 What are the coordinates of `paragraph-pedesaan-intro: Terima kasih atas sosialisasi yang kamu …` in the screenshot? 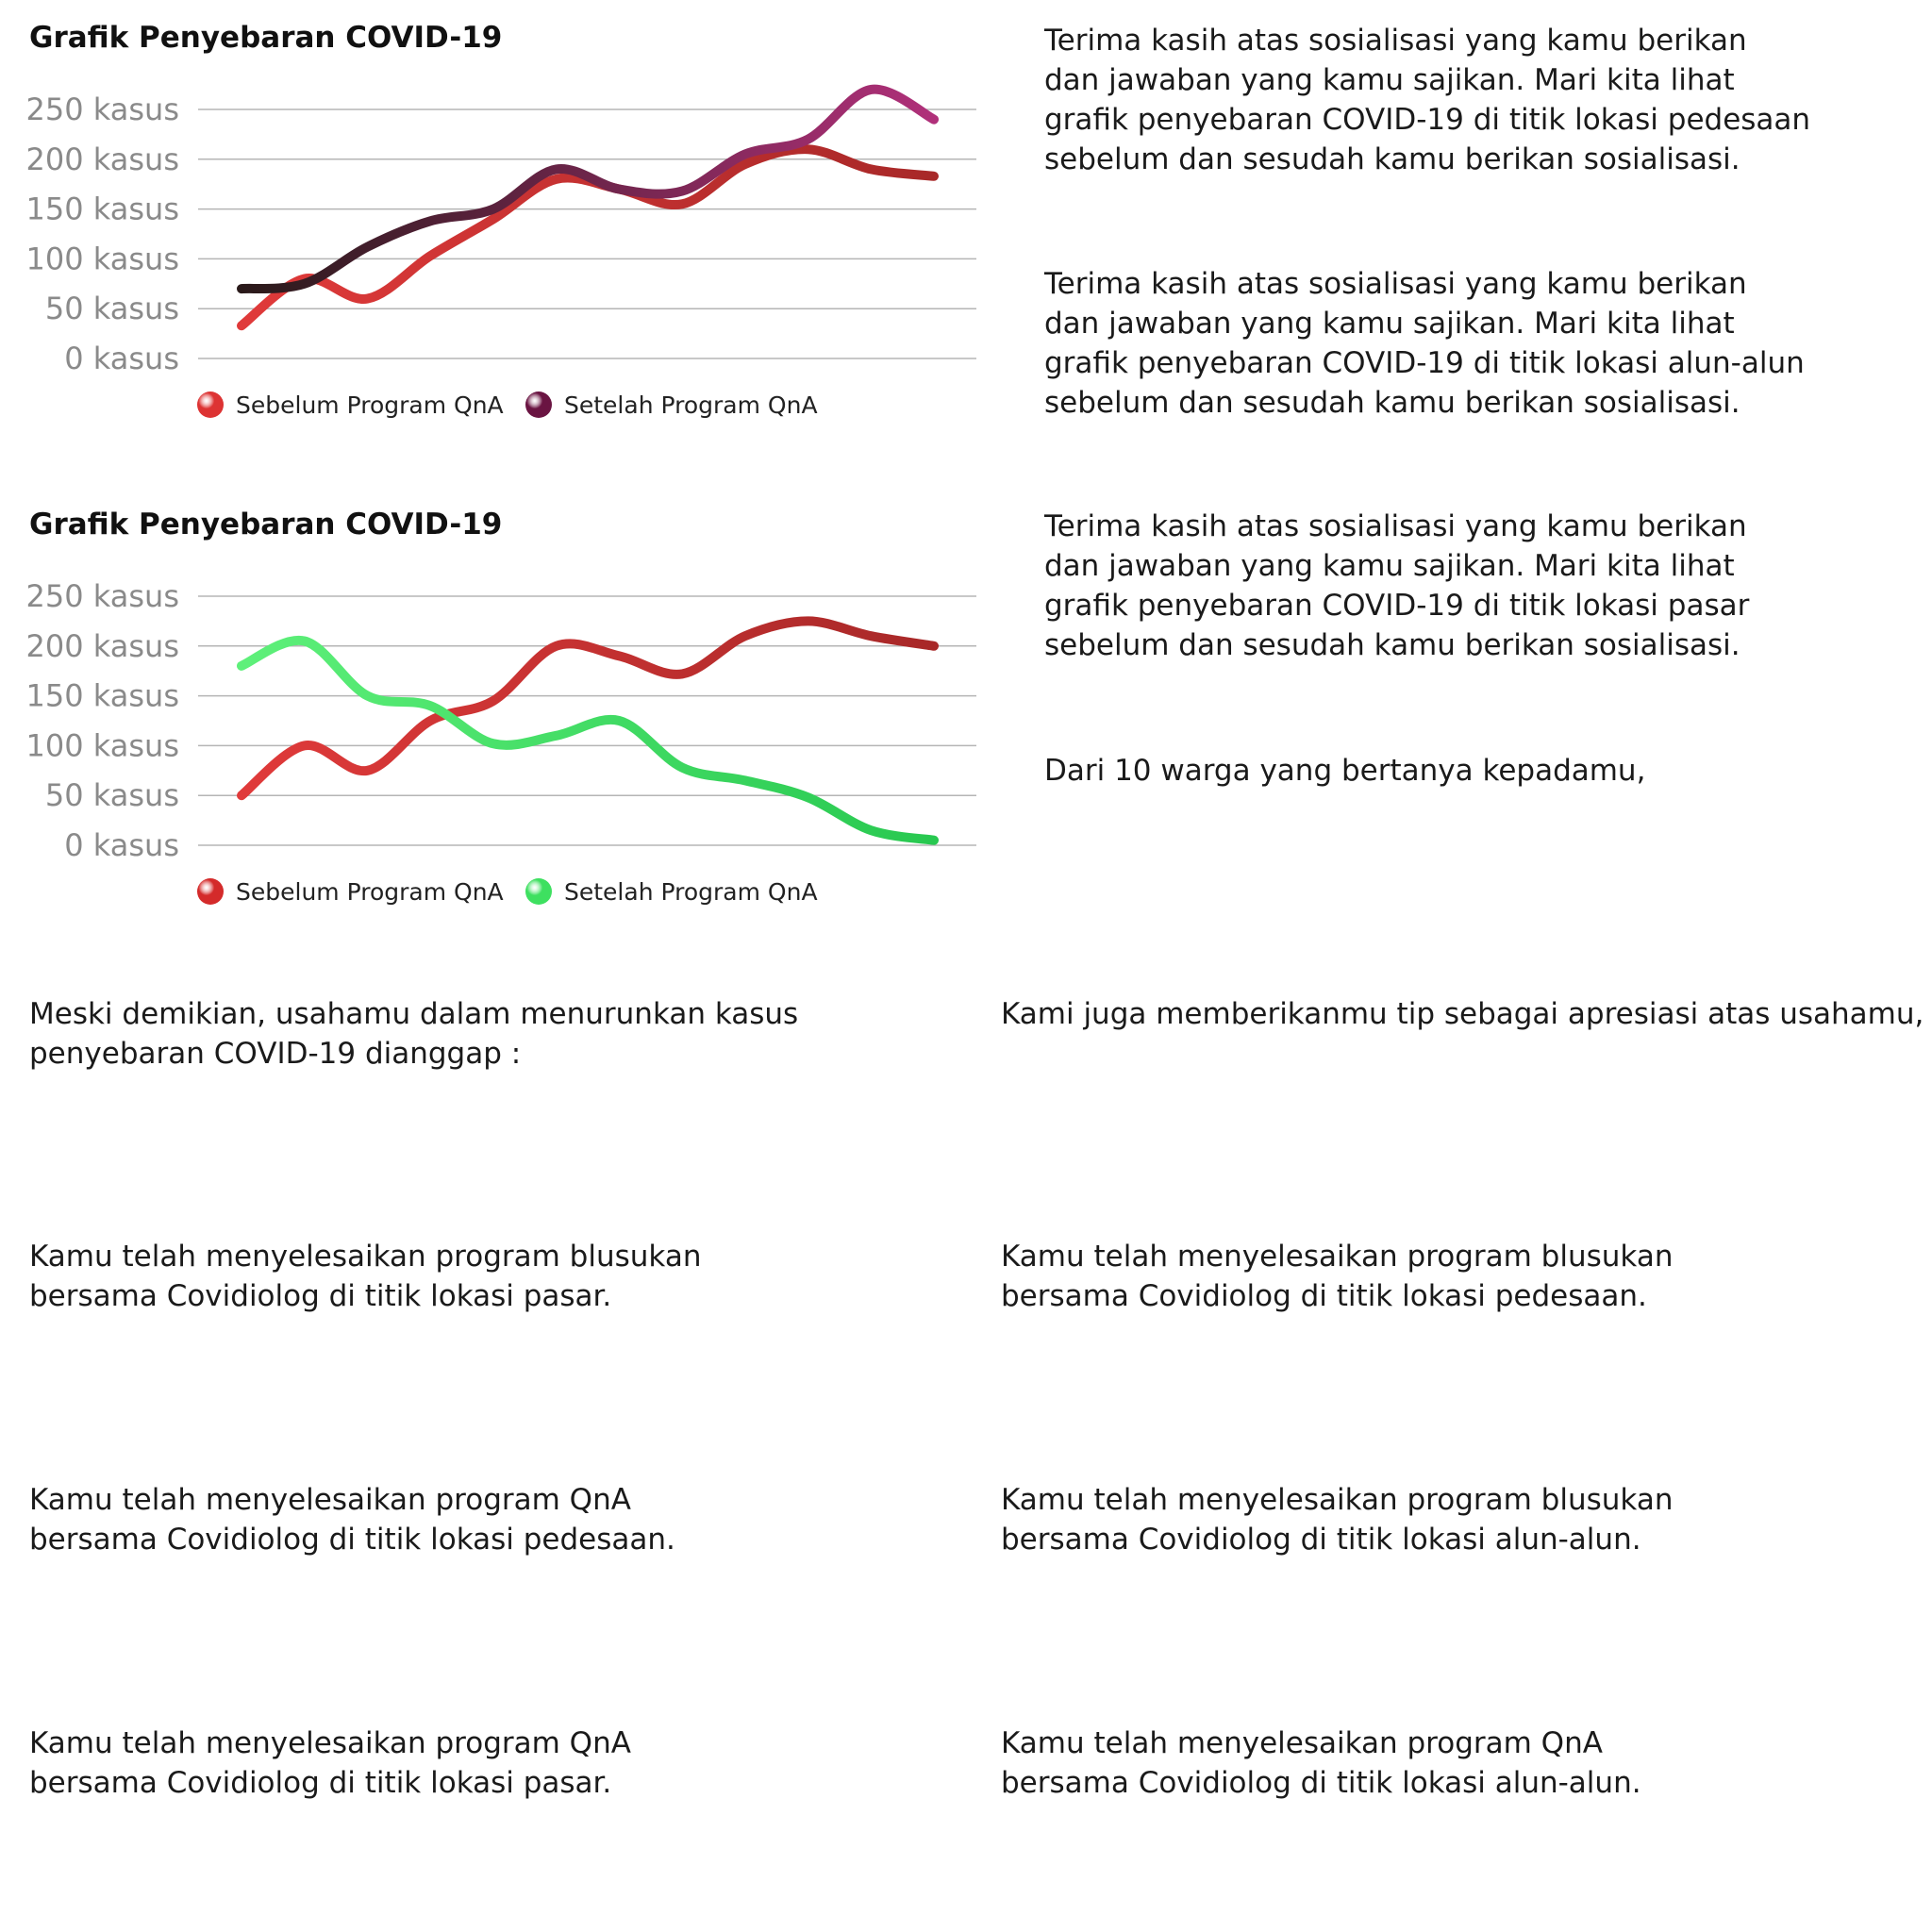 It's located at (1427, 100).